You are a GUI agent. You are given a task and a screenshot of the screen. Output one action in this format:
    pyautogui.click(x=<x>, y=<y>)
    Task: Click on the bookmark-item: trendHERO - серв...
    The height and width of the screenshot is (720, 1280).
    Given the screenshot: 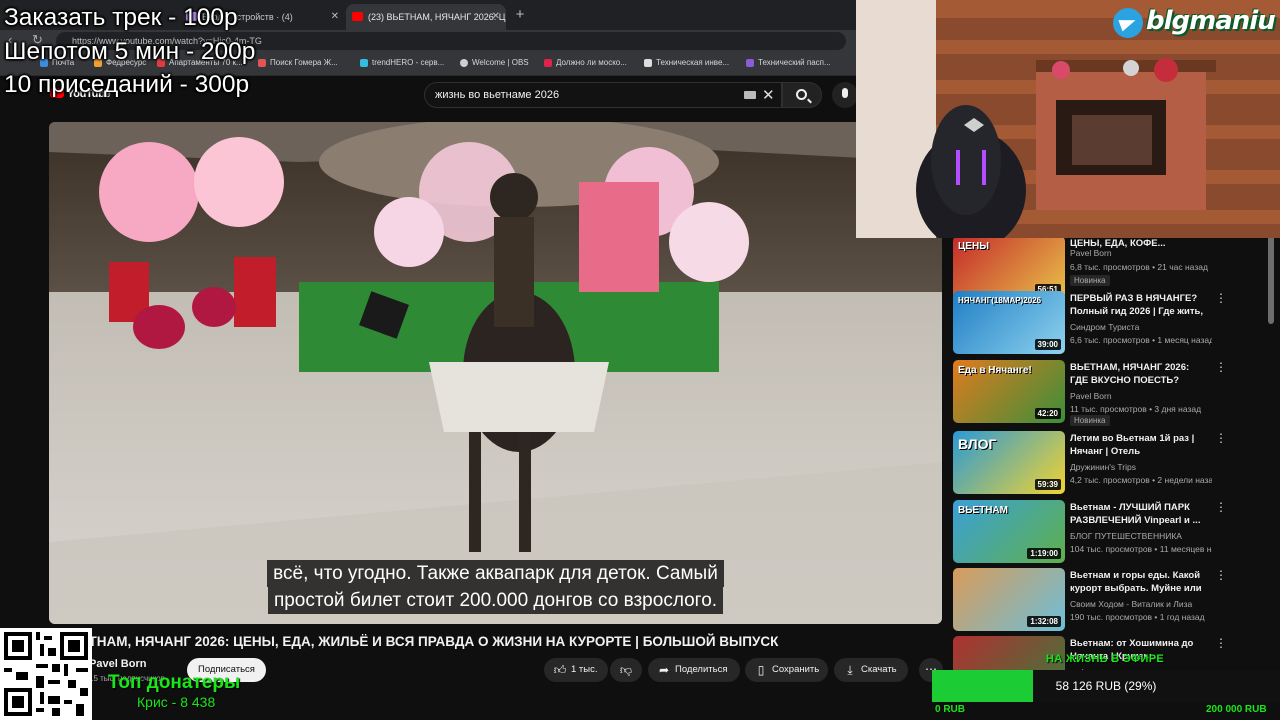 What is the action you would take?
    pyautogui.click(x=402, y=62)
    